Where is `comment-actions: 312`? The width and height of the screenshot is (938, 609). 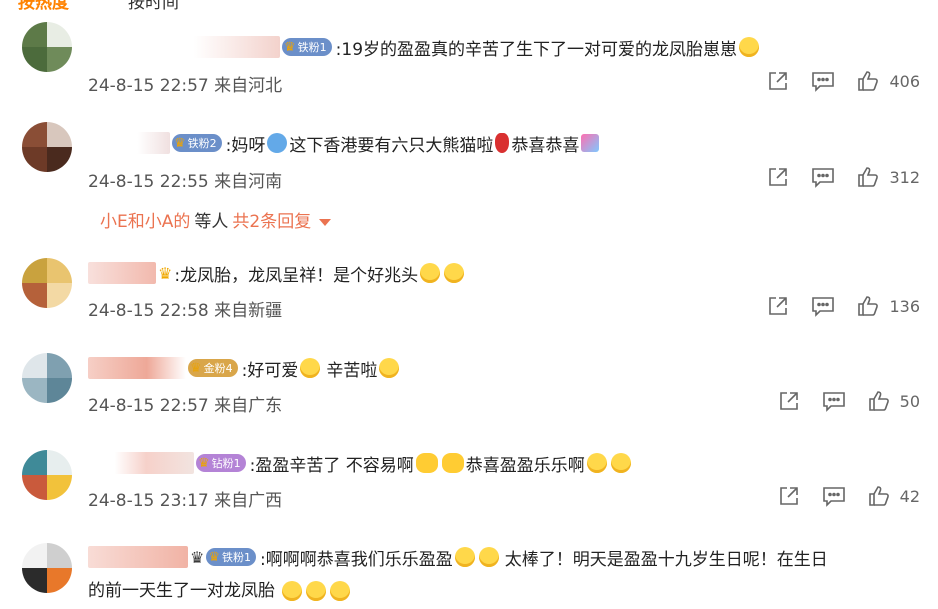 comment-actions: 312 is located at coordinates (832, 177).